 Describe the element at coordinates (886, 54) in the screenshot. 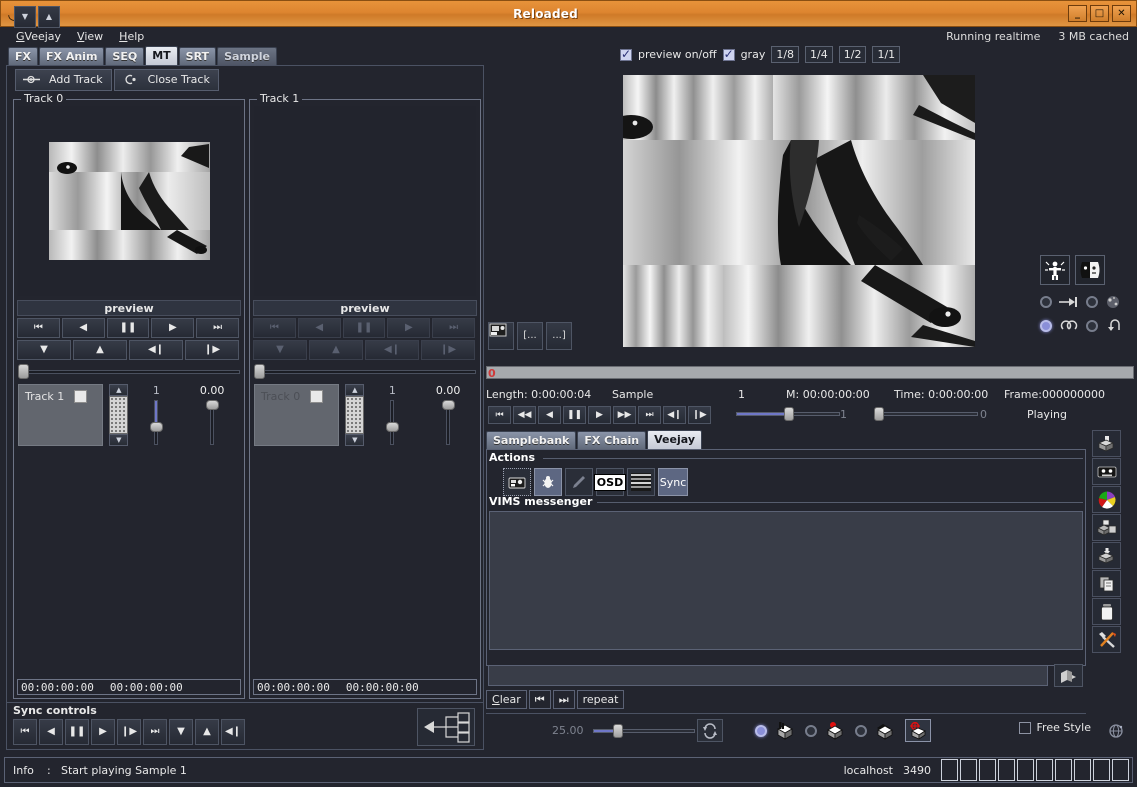

I see `zoom-1-1-button: 1/1` at that location.